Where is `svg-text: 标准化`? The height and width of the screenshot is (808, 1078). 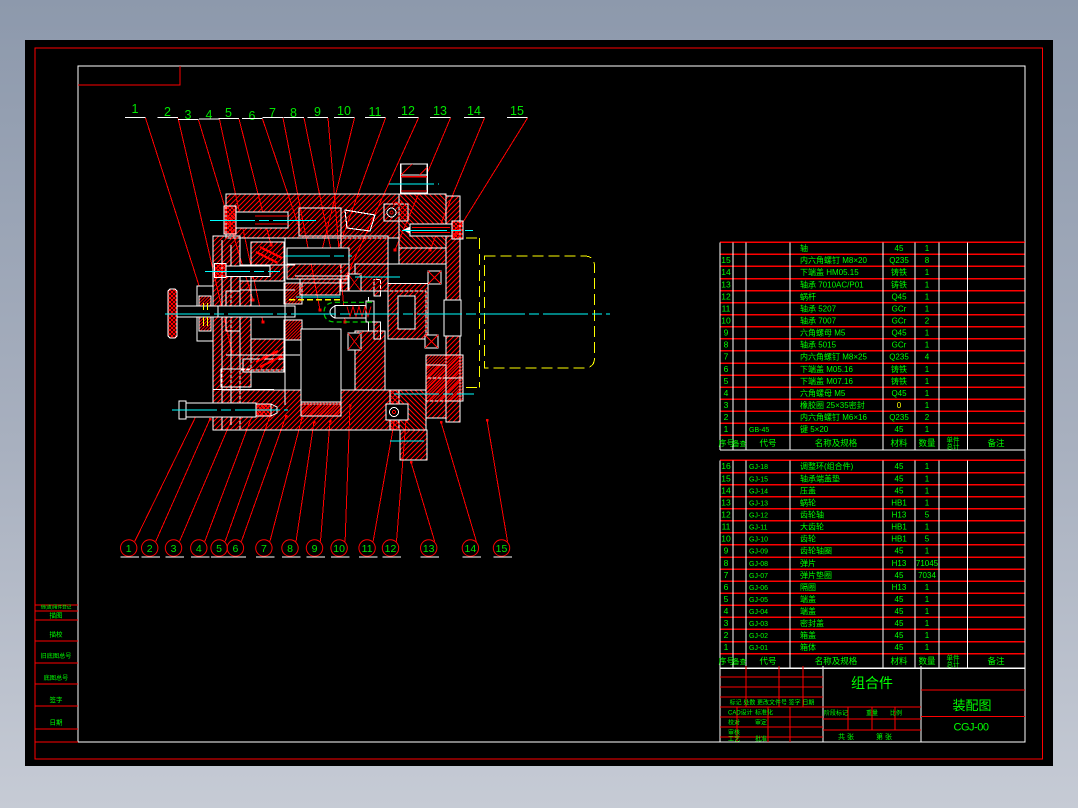
svg-text: 标准化 is located at coordinates (764, 713).